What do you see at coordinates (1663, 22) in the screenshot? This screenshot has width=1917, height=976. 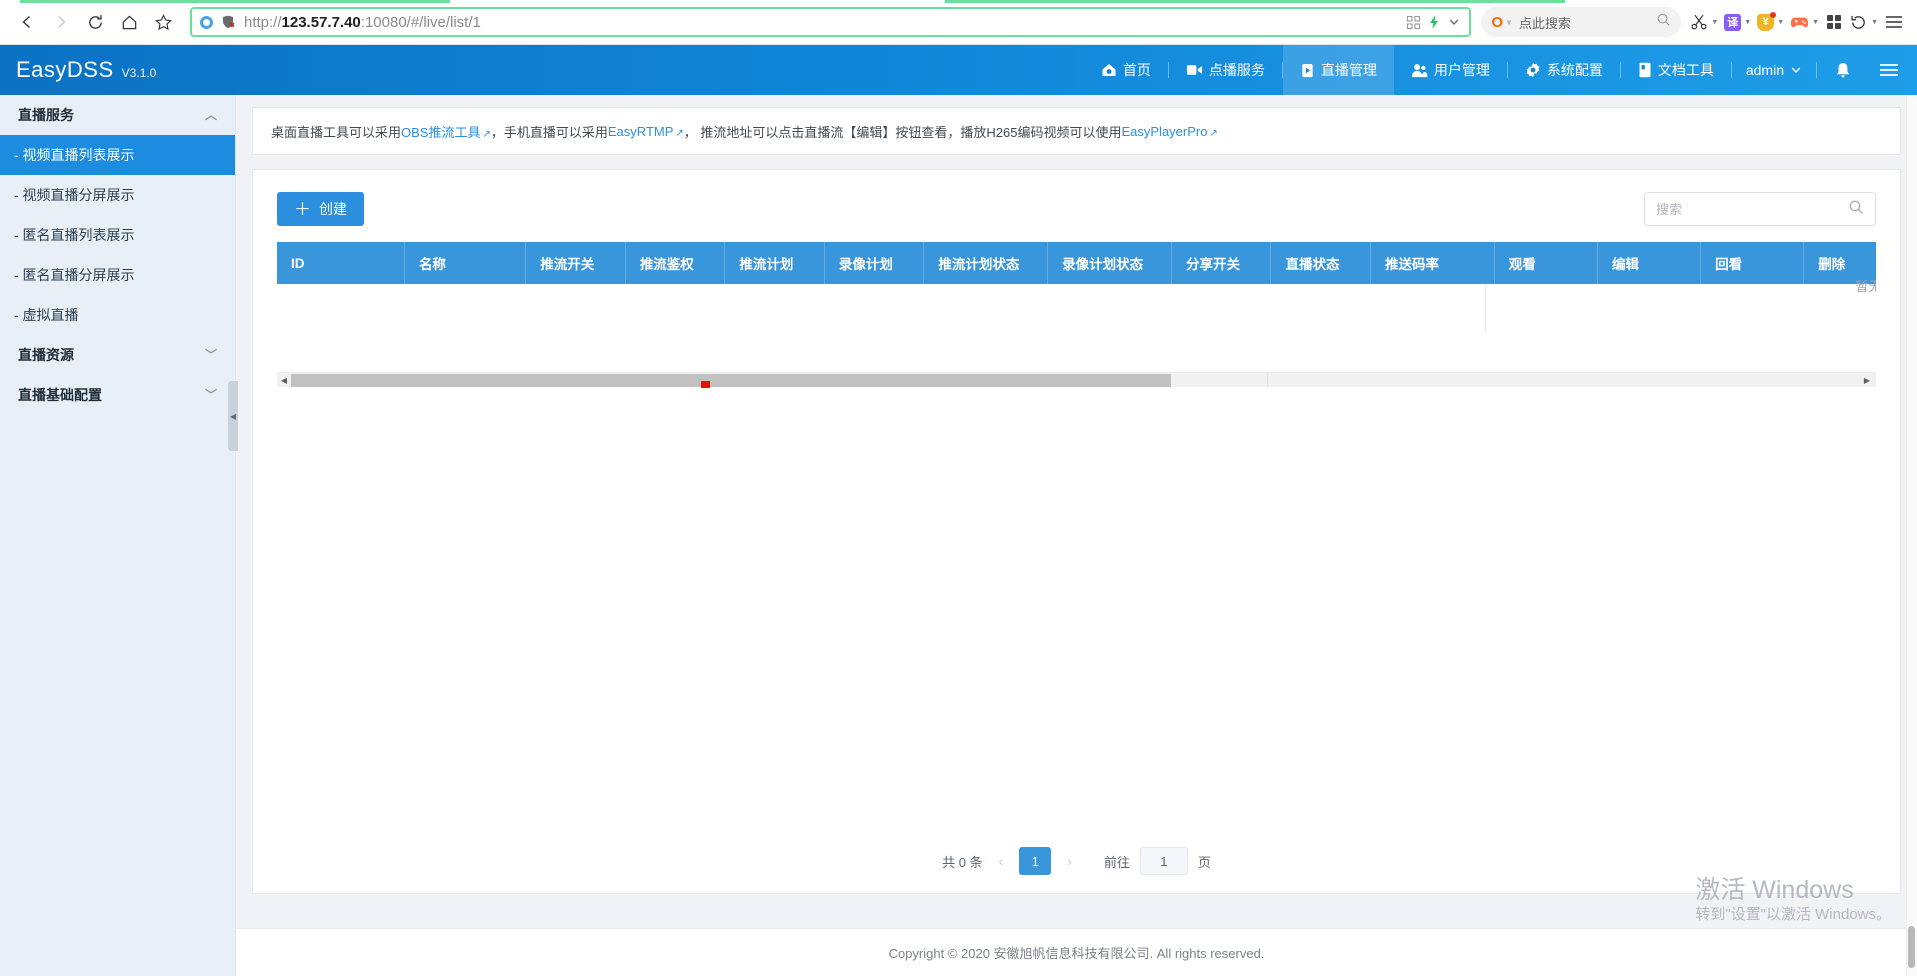 I see `search-magnifier-icon` at bounding box center [1663, 22].